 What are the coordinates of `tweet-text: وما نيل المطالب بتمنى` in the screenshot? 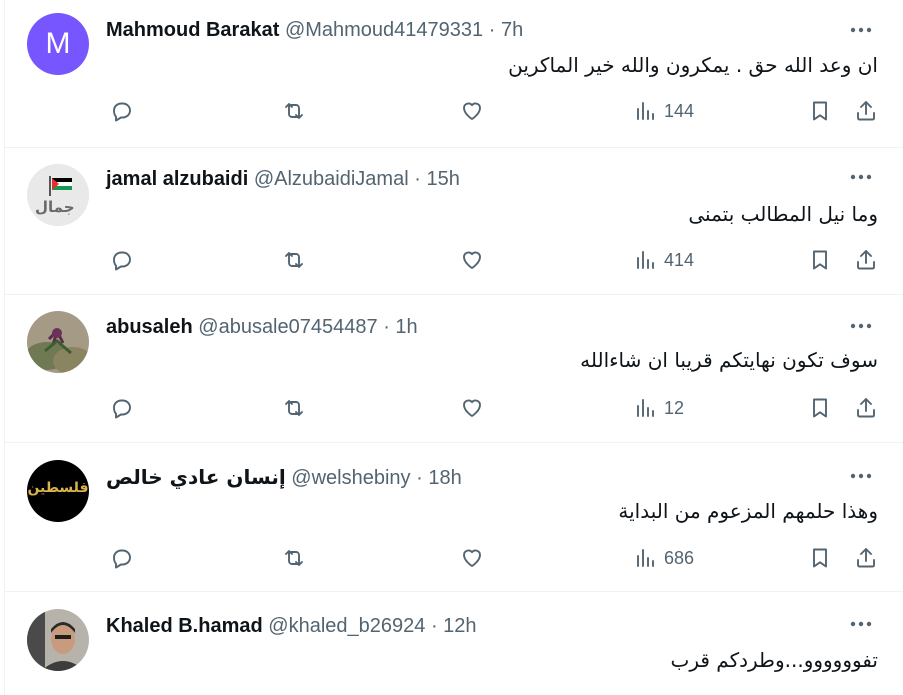 It's located at (783, 214).